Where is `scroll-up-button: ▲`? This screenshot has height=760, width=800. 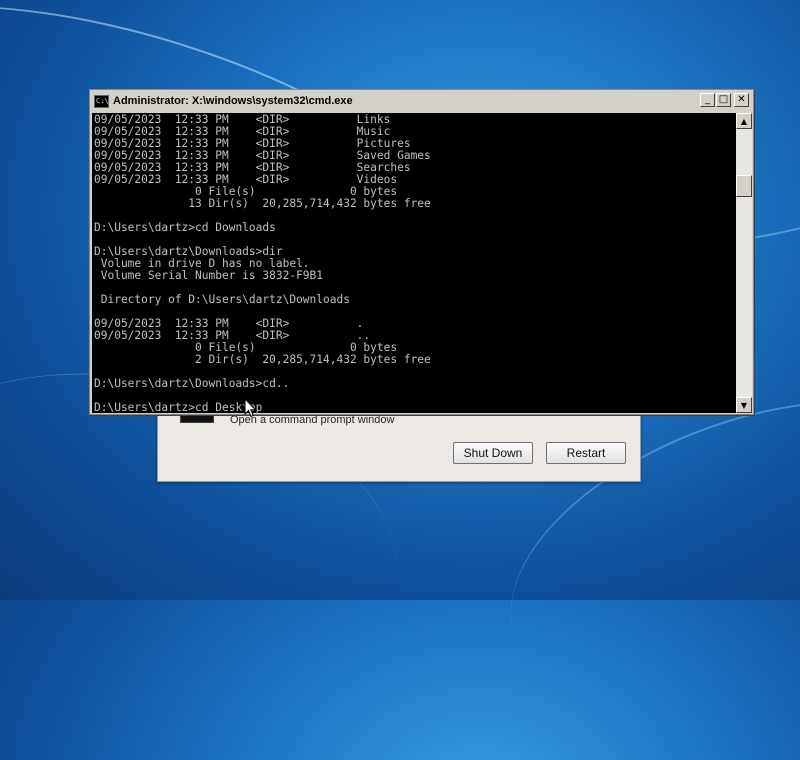 scroll-up-button: ▲ is located at coordinates (744, 121).